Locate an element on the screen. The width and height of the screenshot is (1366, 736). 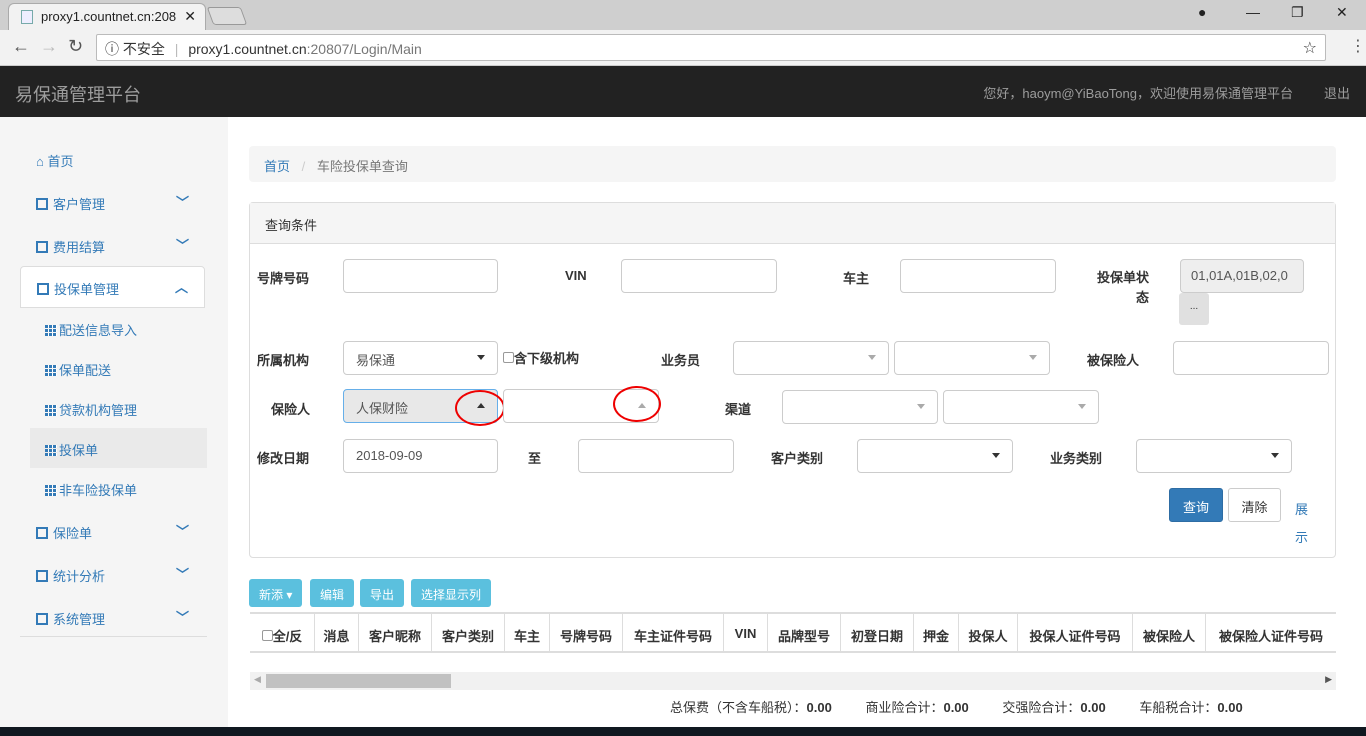
sidebar-item-label: 统计分析 is located at coordinates (79, 576).